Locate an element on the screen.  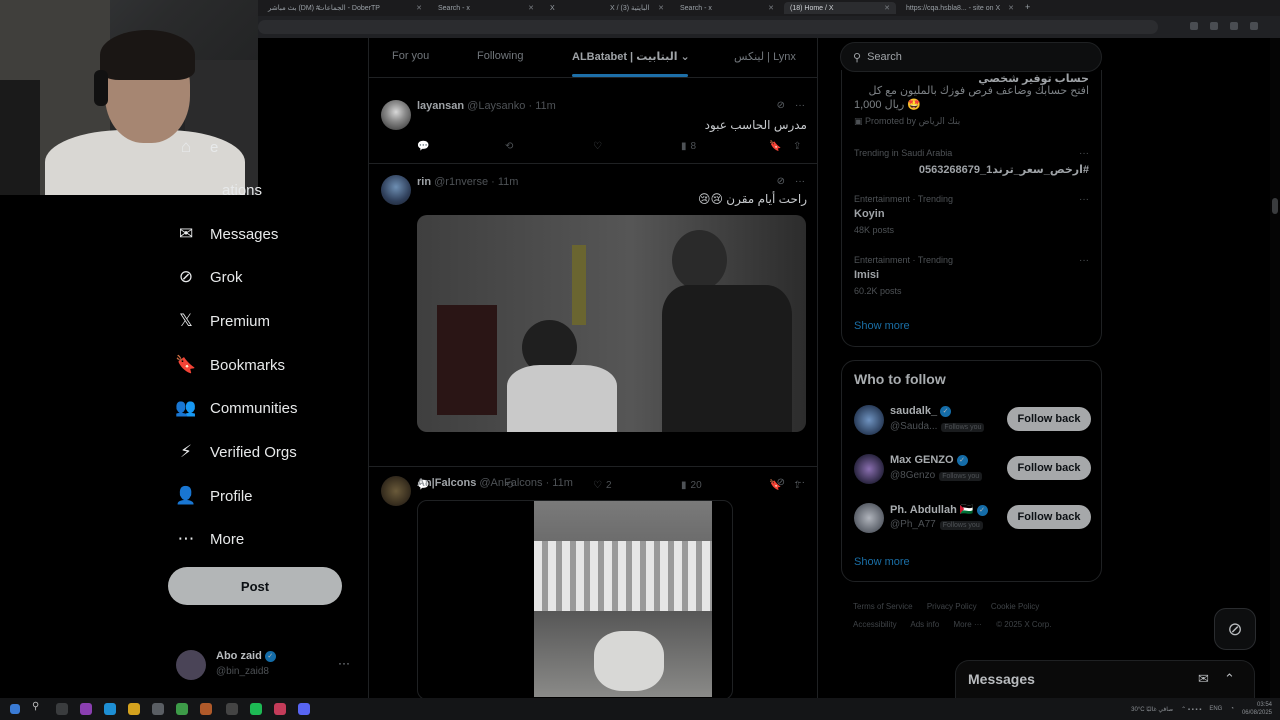
discord-icon is located at coordinates (304, 709).